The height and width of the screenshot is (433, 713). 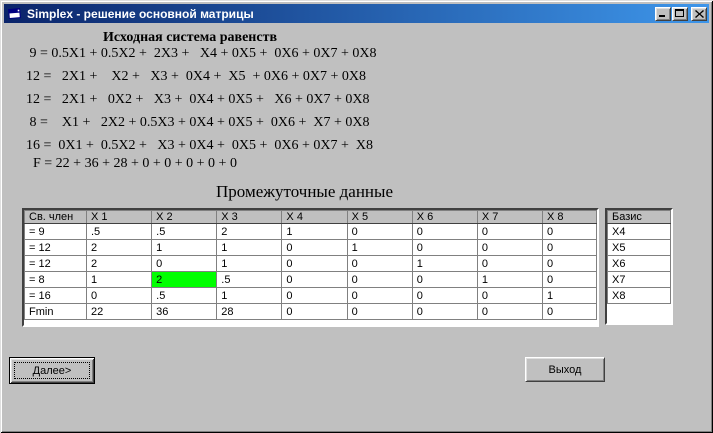 I want to click on basis-row: X8, so click(x=639, y=295).